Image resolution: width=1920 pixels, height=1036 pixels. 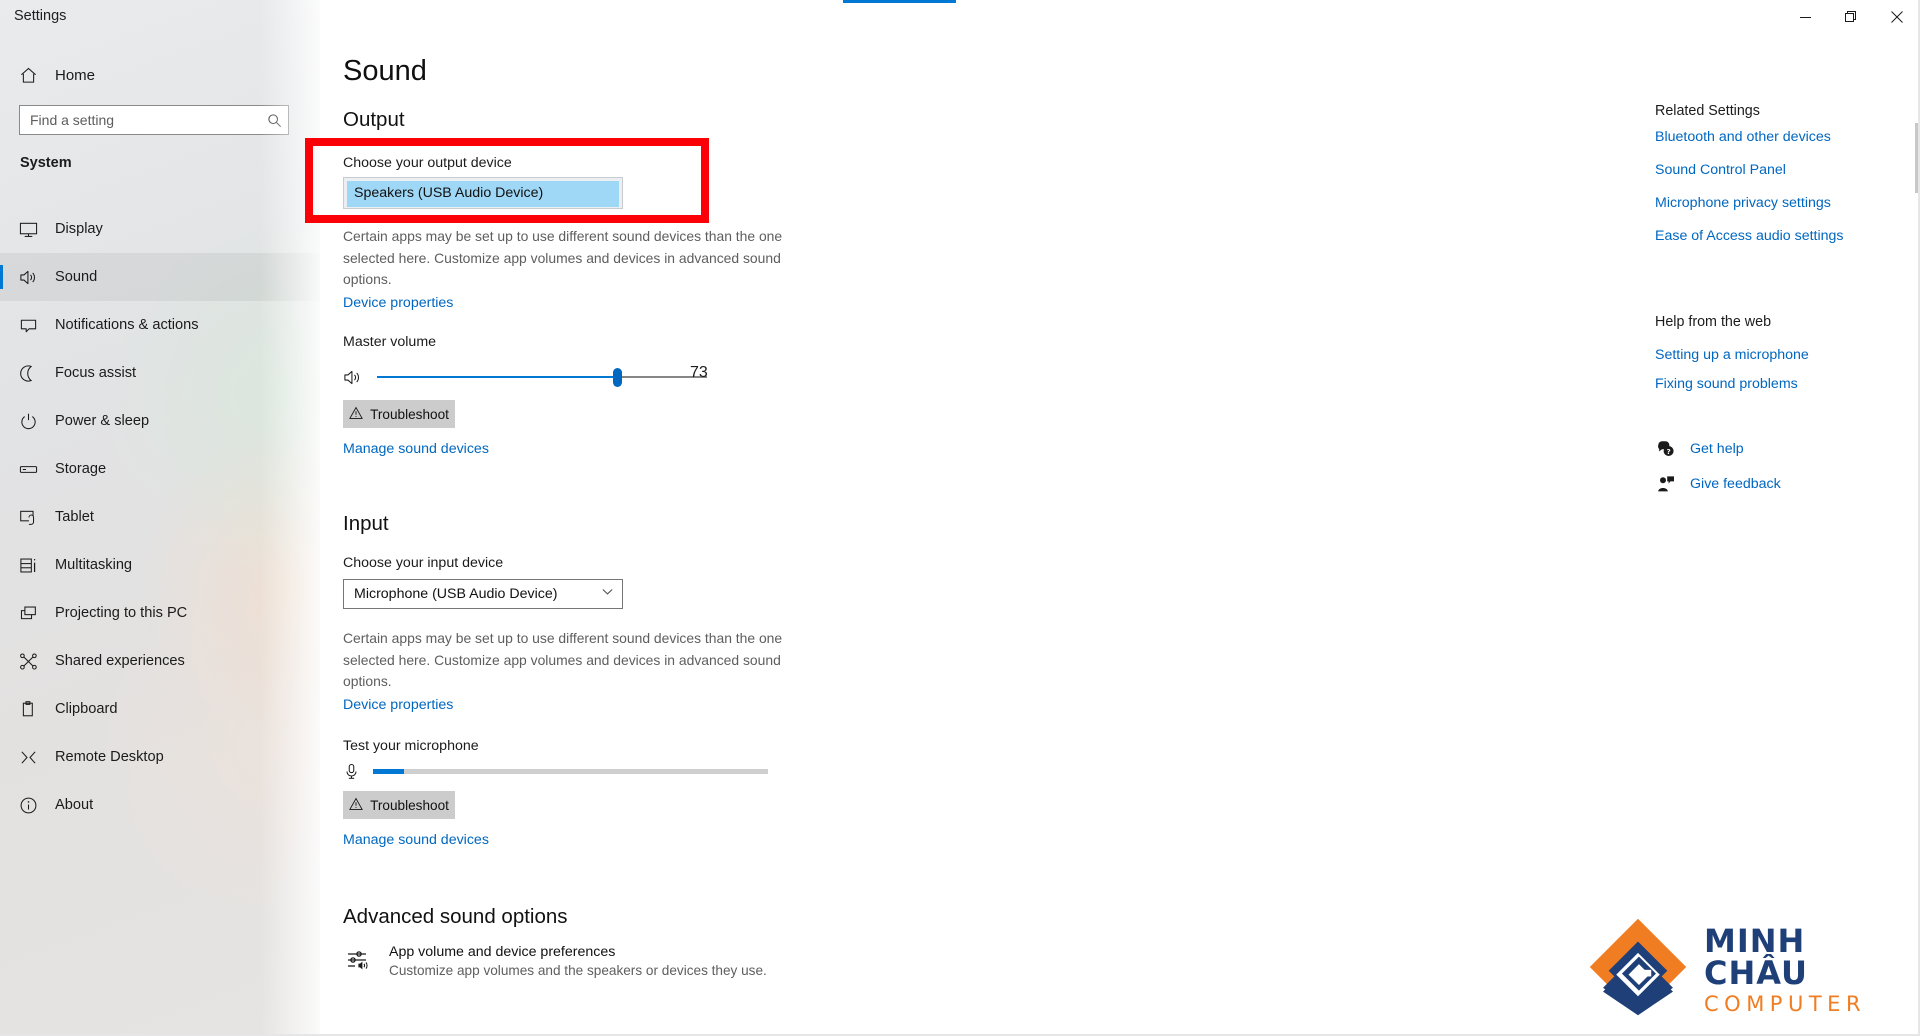 What do you see at coordinates (1713, 322) in the screenshot?
I see `help-from-web-title: Help from the web` at bounding box center [1713, 322].